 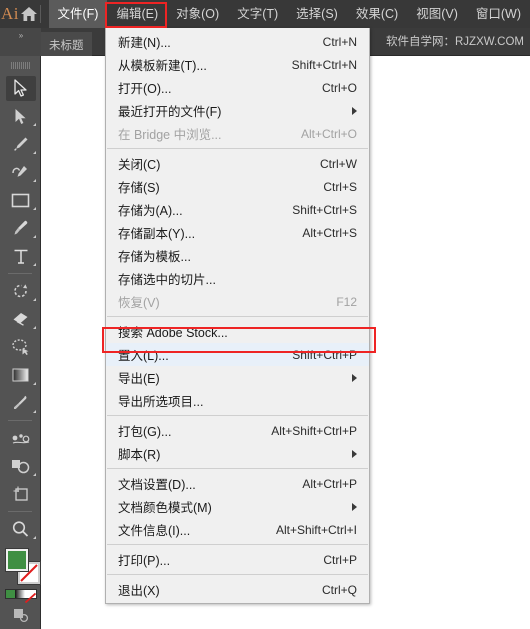 I want to click on gradient-tool-glyph, so click(x=21, y=375).